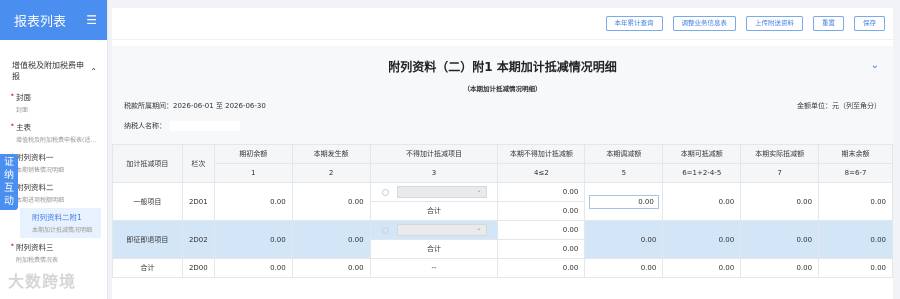 This screenshot has width=900, height=299. I want to click on form-subtitle: （本期加计抵减情况明细）, so click(502, 89).